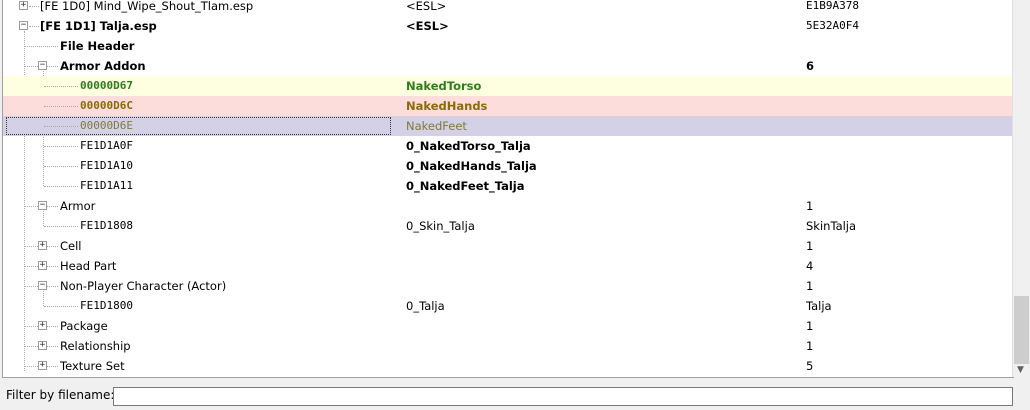 This screenshot has height=410, width=1030. Describe the element at coordinates (508, 366) in the screenshot. I see `tree-row-group: + Texture Set 5` at that location.